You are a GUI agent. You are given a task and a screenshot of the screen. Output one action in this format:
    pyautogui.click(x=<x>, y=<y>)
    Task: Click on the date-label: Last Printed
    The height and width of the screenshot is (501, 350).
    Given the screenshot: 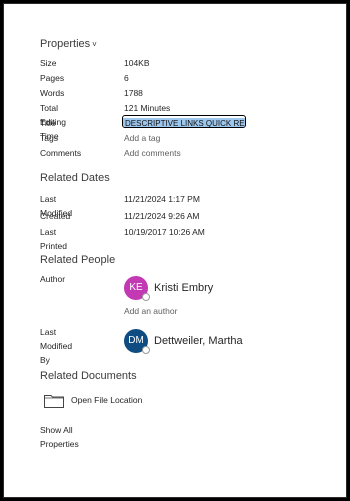 What is the action you would take?
    pyautogui.click(x=53, y=239)
    